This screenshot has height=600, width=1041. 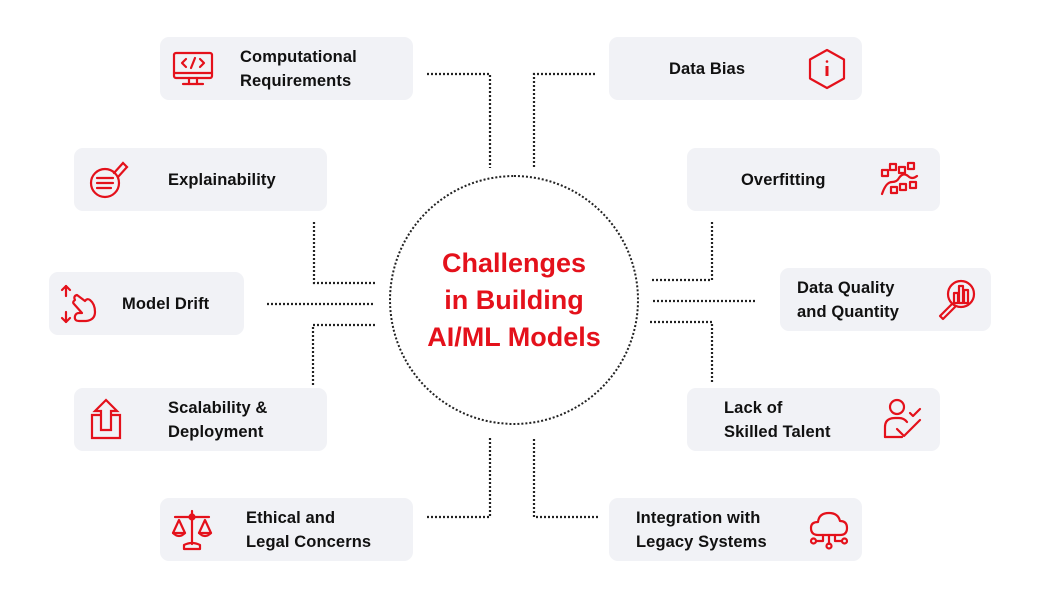 What do you see at coordinates (296, 80) in the screenshot?
I see `card-label-line-2: Requirements` at bounding box center [296, 80].